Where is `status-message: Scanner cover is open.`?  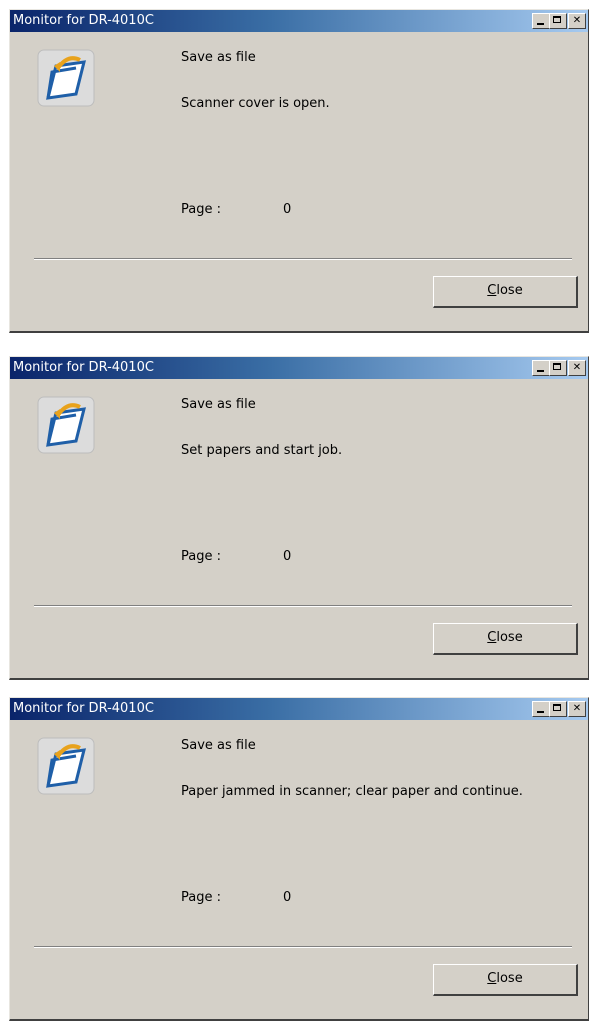
status-message: Scanner cover is open. is located at coordinates (255, 103).